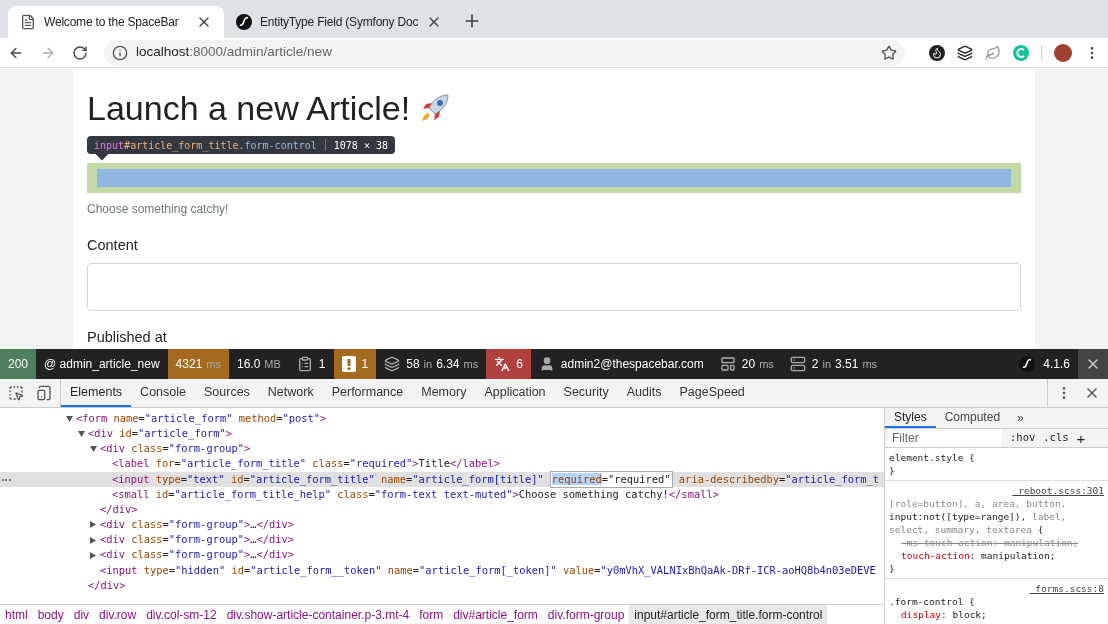  What do you see at coordinates (965, 52) in the screenshot?
I see `layers-extension-icon` at bounding box center [965, 52].